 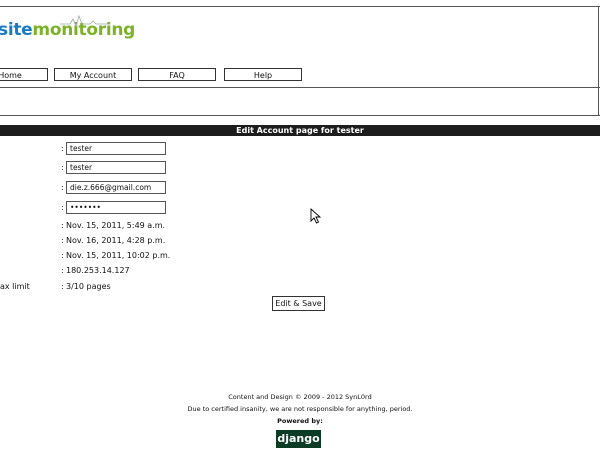 What do you see at coordinates (300, 115) in the screenshot?
I see `content-top-border` at bounding box center [300, 115].